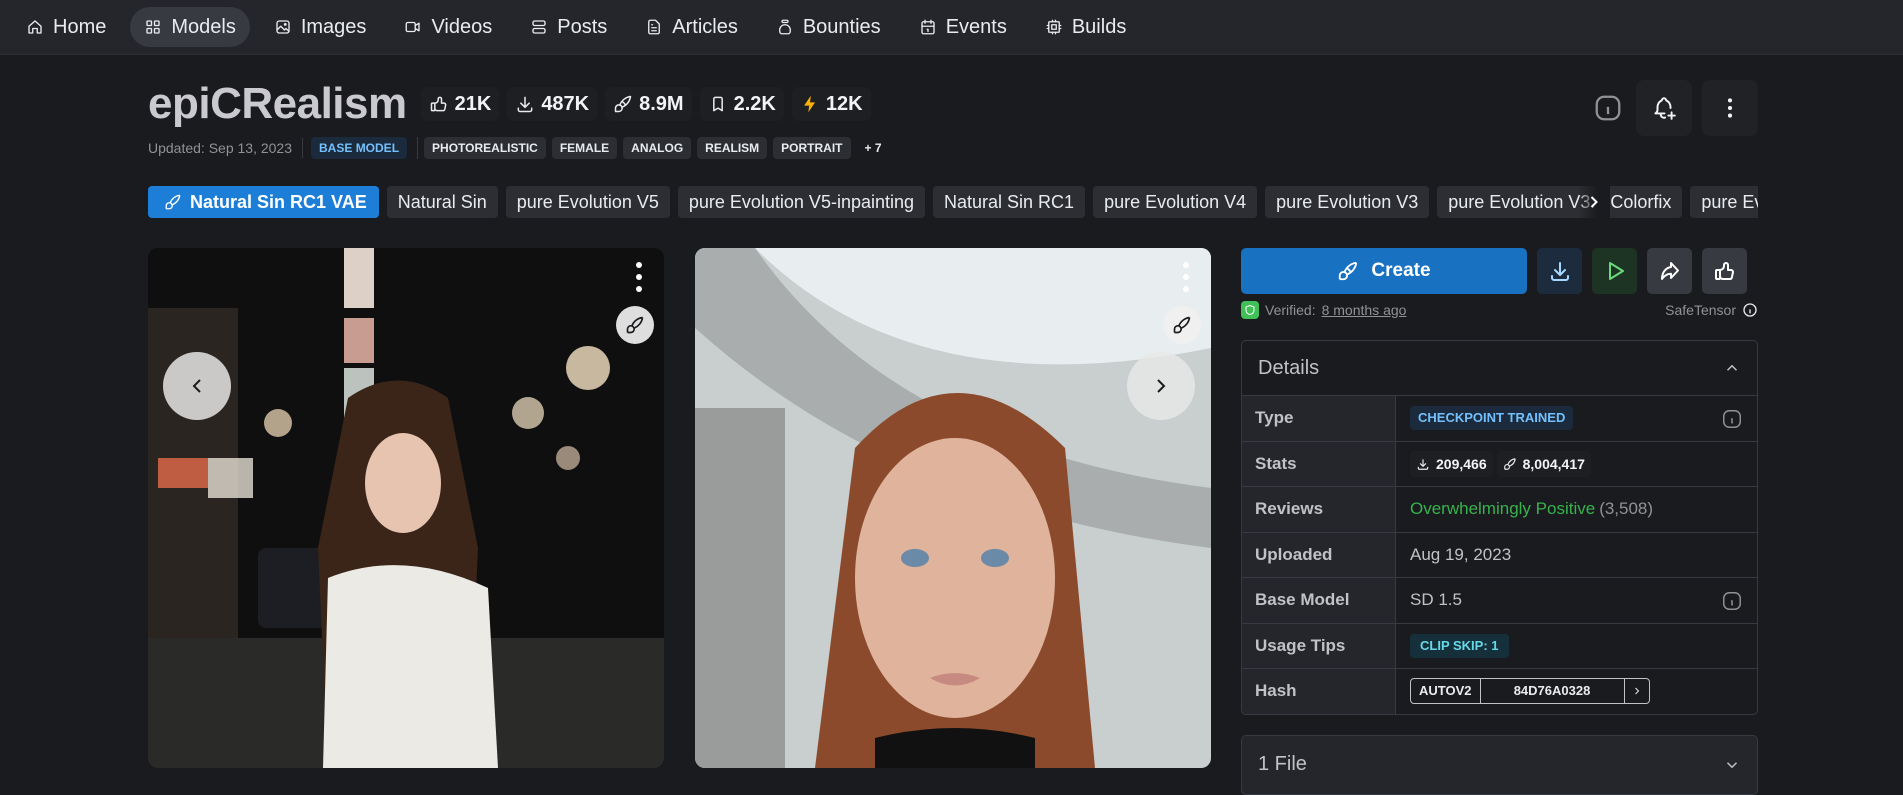  Describe the element at coordinates (552, 104) in the screenshot. I see `downloads-stat: 487K` at that location.